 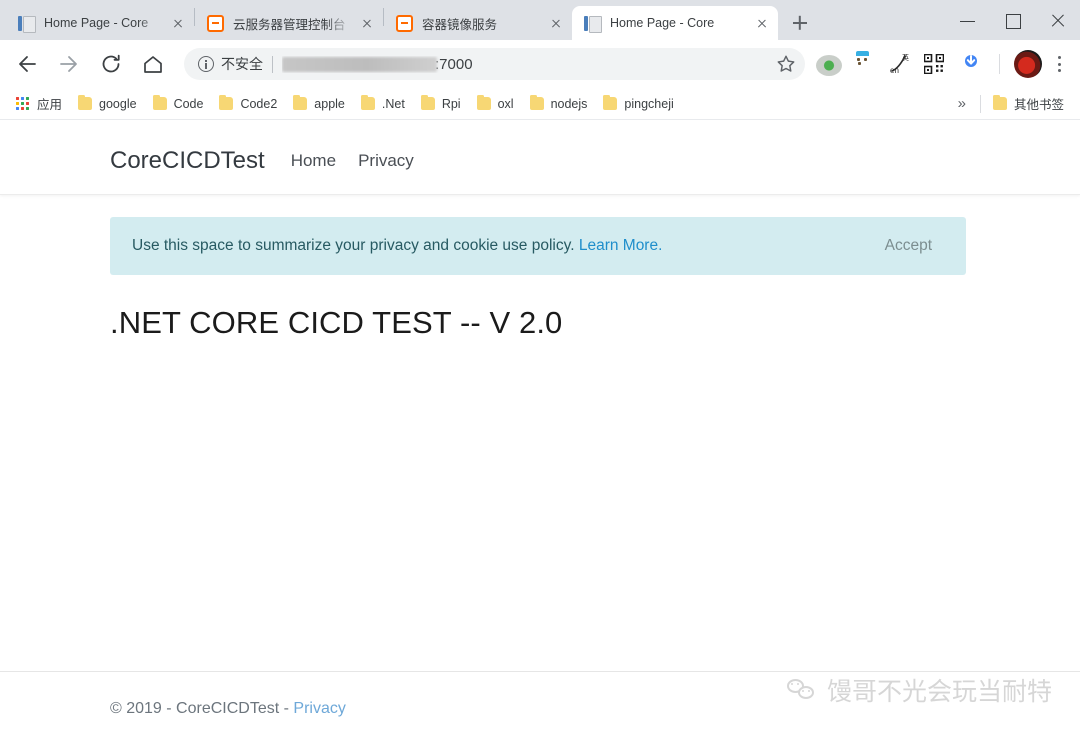 What do you see at coordinates (540, 695) in the screenshot?
I see `footer-text: © 2019 - CoreCICDTest - Privacy` at bounding box center [540, 695].